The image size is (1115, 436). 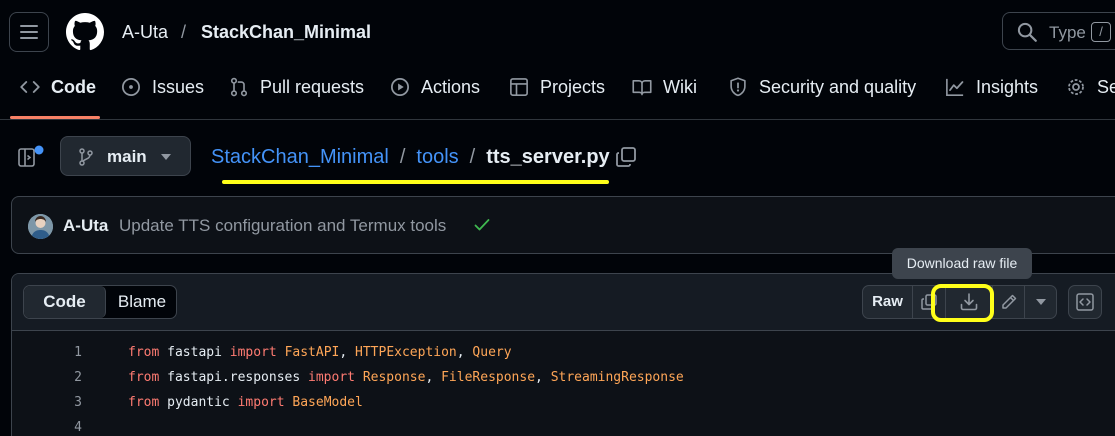 I want to click on search-input: Type /, so click(x=1058, y=31).